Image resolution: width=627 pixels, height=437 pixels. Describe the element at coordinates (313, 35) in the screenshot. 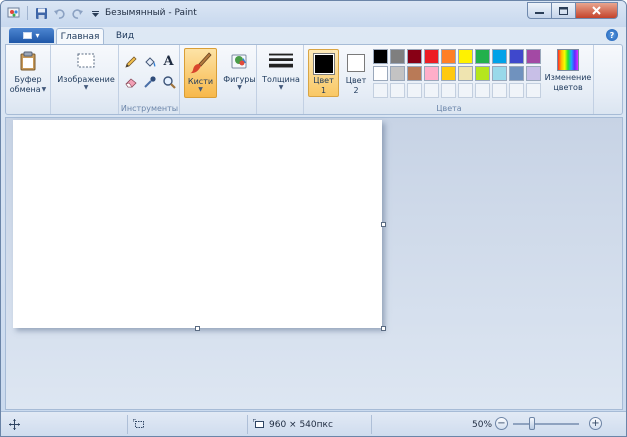

I see `ribbon-tabs: ▾ Главная Вид ?` at that location.